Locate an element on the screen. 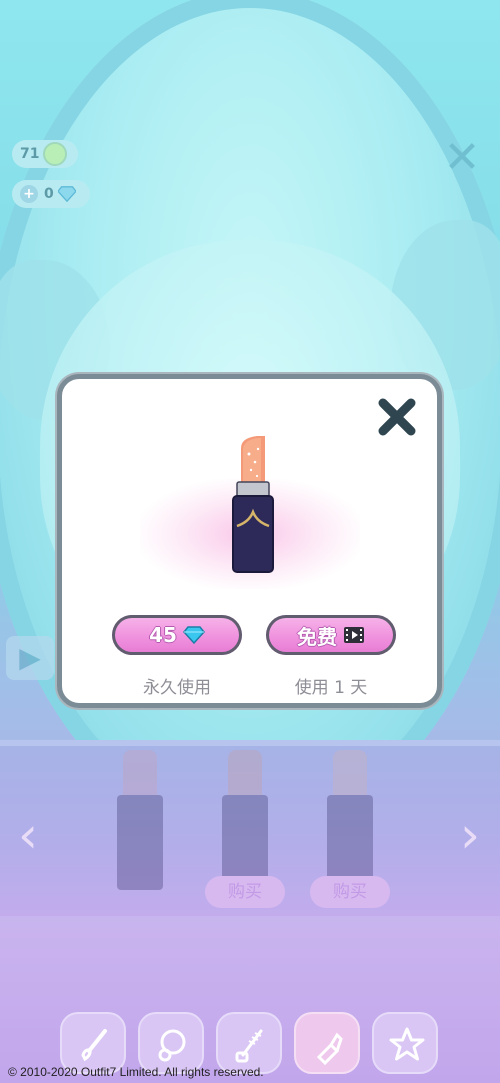  mascara-icon is located at coordinates (249, 1046).